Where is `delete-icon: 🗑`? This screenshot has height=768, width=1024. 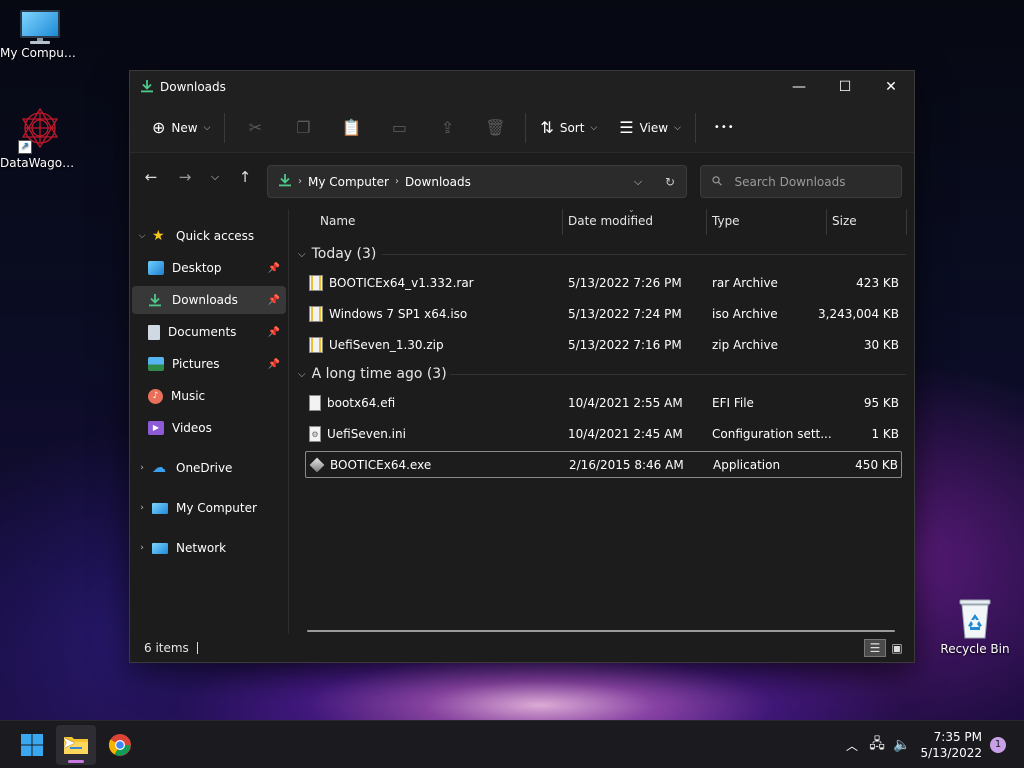
delete-icon: 🗑 is located at coordinates (495, 128).